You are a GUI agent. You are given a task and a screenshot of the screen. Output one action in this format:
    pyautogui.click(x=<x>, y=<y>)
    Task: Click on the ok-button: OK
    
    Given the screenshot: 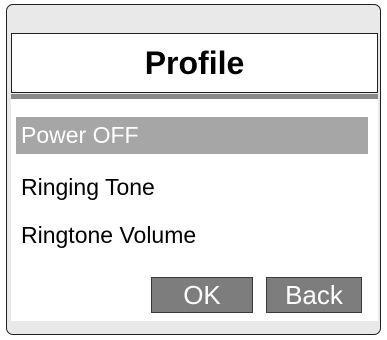 What is the action you would take?
    pyautogui.click(x=202, y=295)
    